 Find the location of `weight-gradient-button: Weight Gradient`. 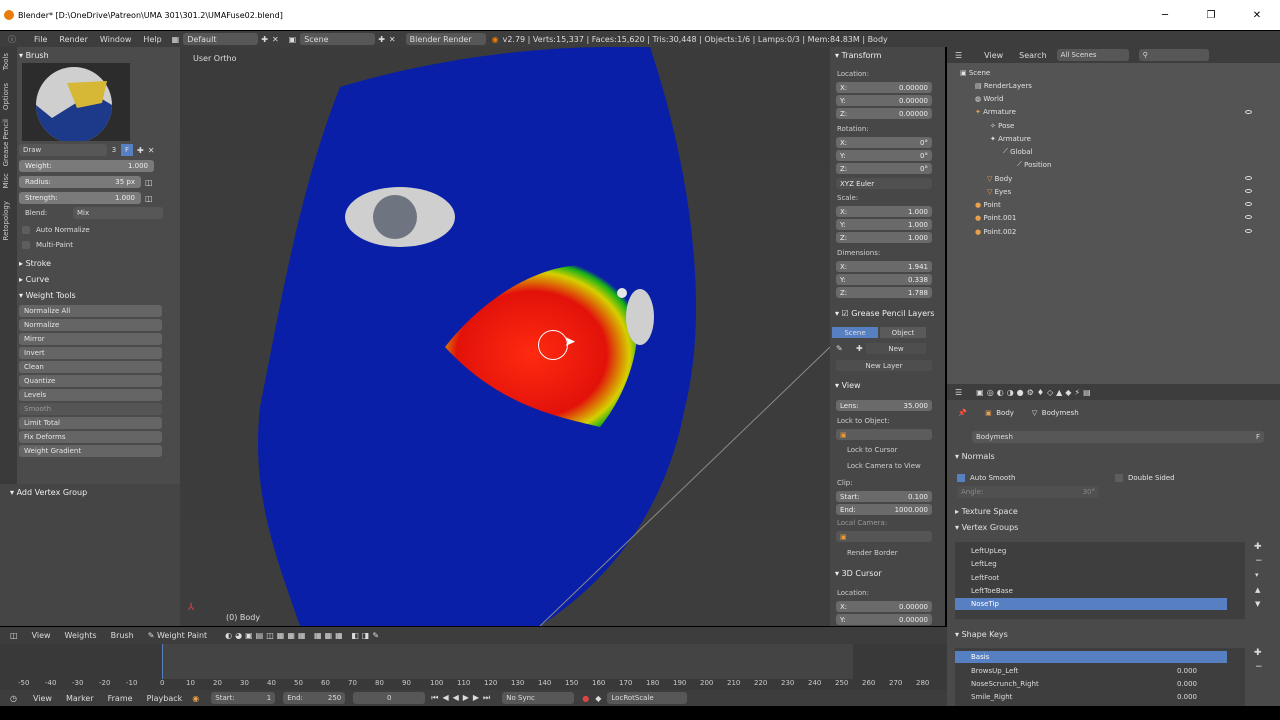

weight-gradient-button: Weight Gradient is located at coordinates (90, 451).